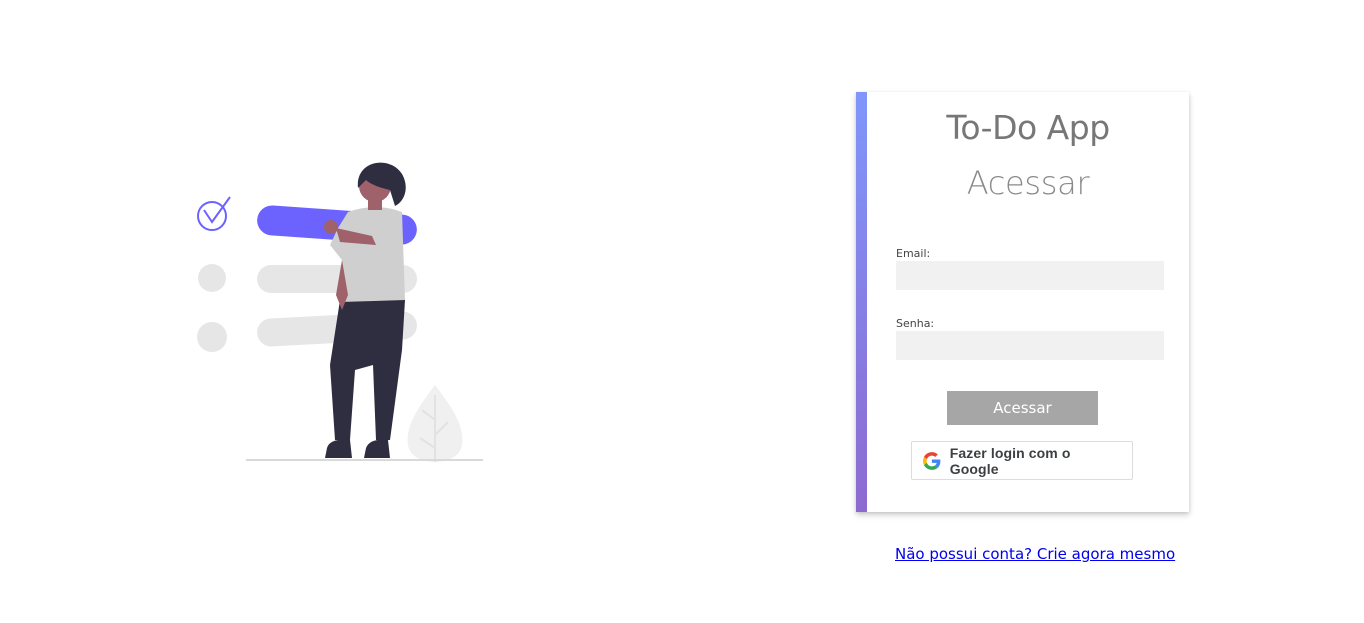 This screenshot has width=1364, height=623. What do you see at coordinates (1028, 127) in the screenshot?
I see `app-title: To-Do App` at bounding box center [1028, 127].